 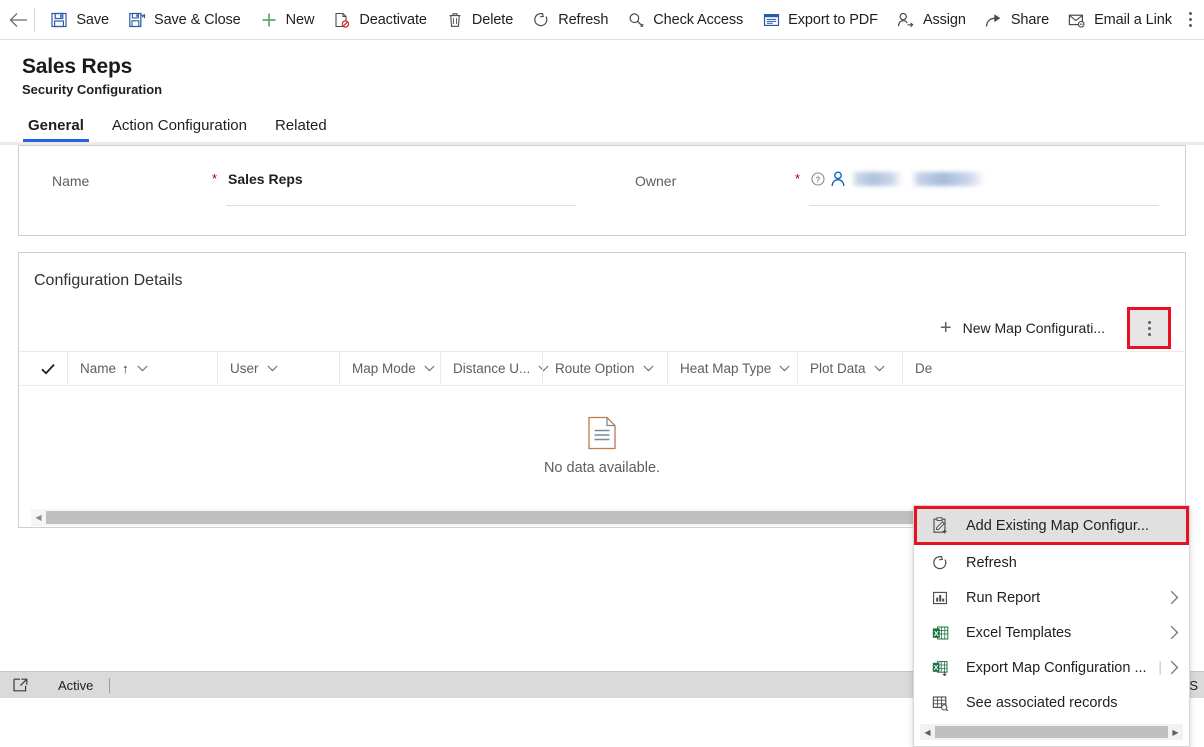 What do you see at coordinates (56, 125) in the screenshot?
I see `tab-general-label: General` at bounding box center [56, 125].